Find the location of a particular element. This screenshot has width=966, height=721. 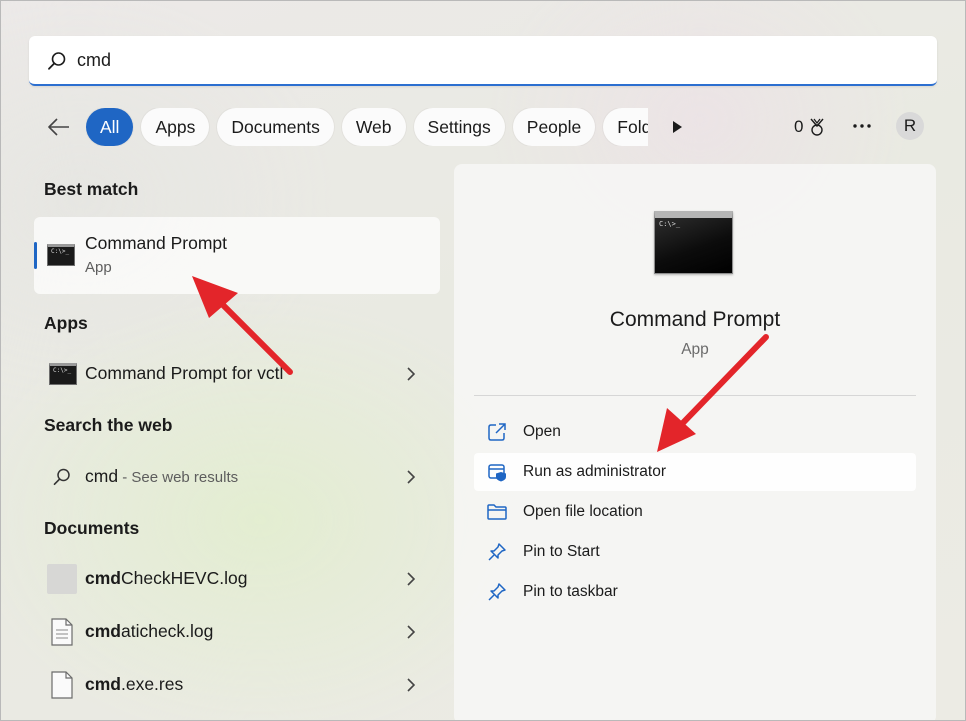

pin-to-start-action: Pin to Start is located at coordinates (695, 552).